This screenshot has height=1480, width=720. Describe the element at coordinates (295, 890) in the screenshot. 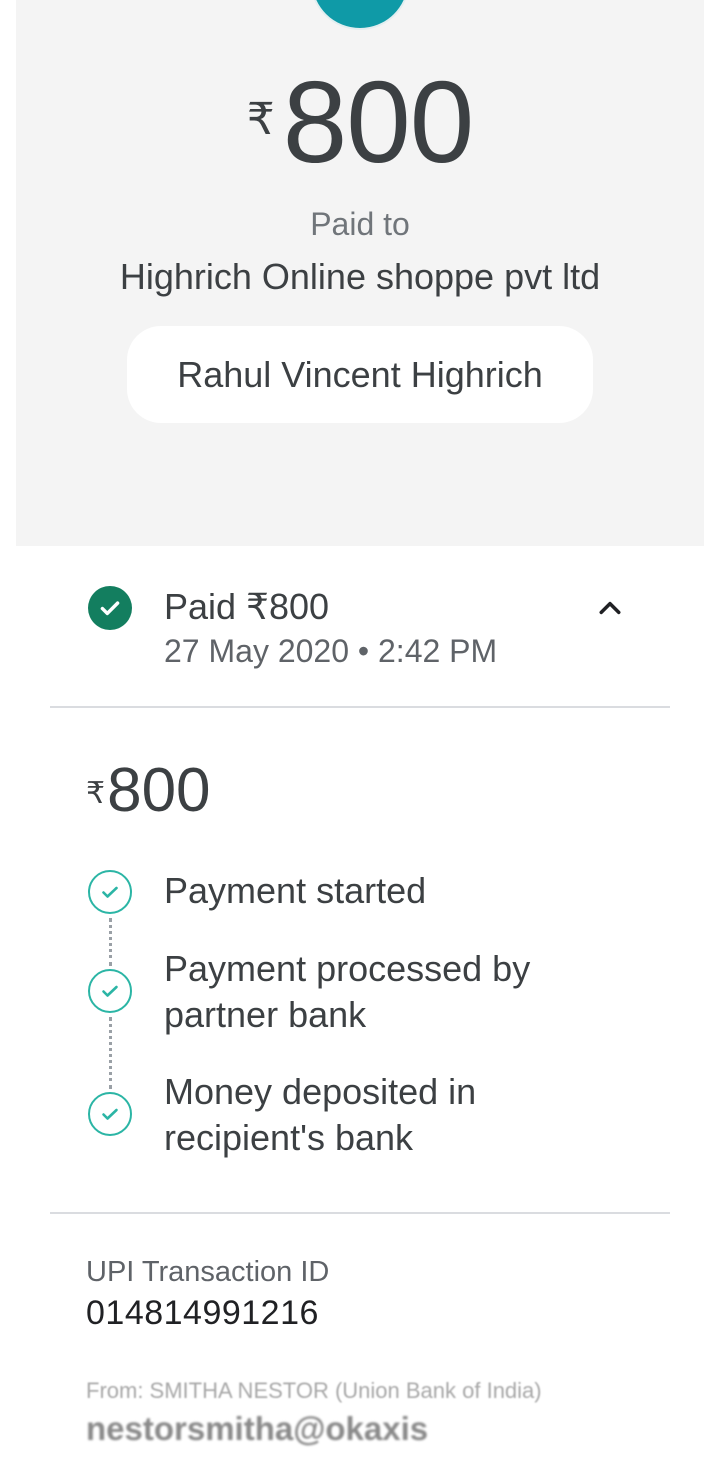

I see `step-label: Payment started` at that location.